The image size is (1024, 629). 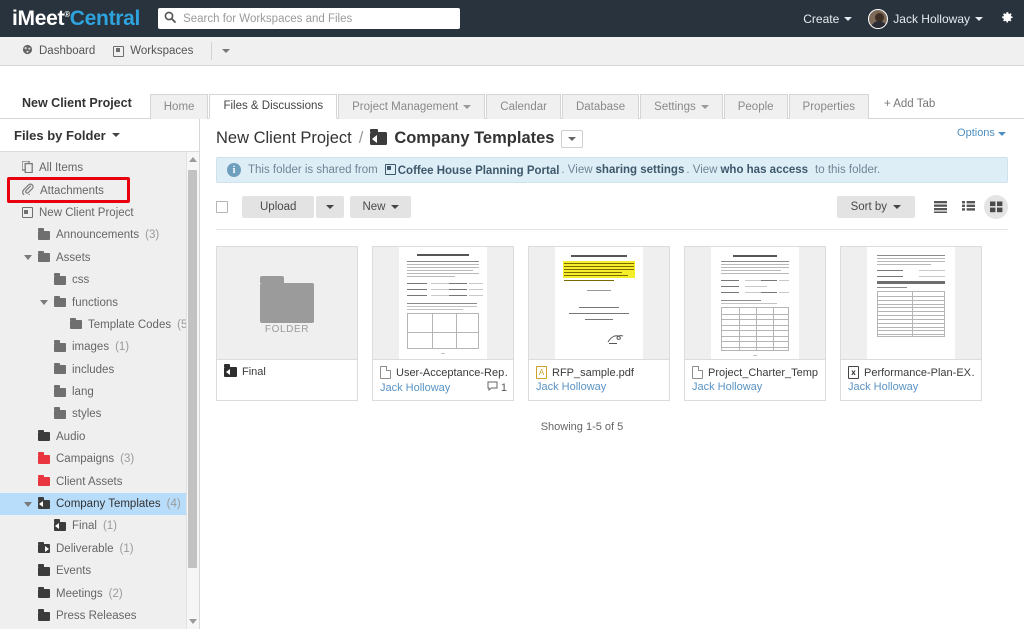 I want to click on sidebar-item-deliverable: Deliverable (1), so click(x=99, y=549).